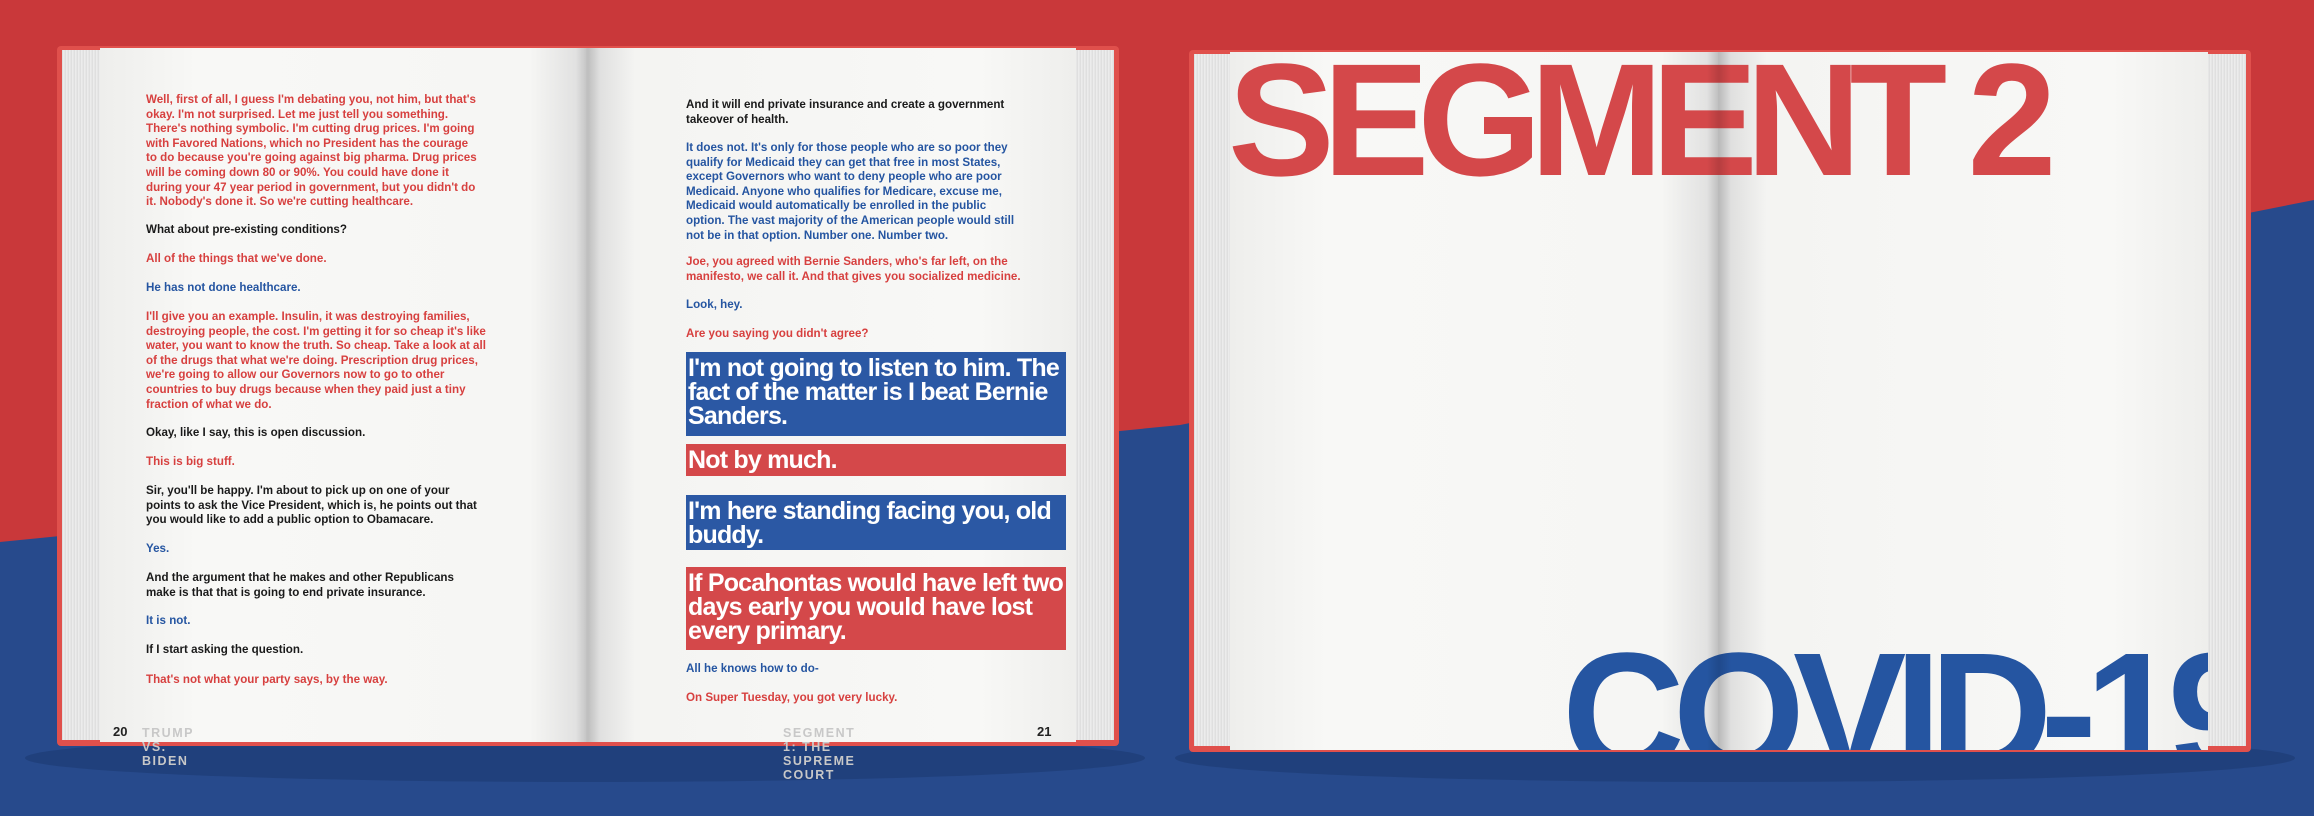 The height and width of the screenshot is (816, 2314). Describe the element at coordinates (714, 304) in the screenshot. I see `right-paragraph: Look, hey.` at that location.